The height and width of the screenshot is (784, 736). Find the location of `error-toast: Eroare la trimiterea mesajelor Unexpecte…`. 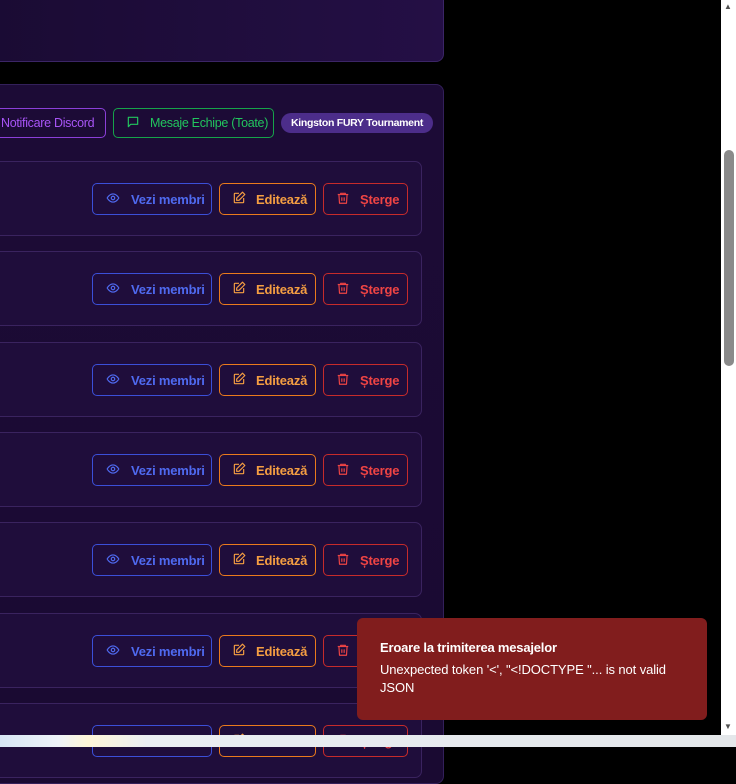

error-toast: Eroare la trimiterea mesajelor Unexpecte… is located at coordinates (532, 669).